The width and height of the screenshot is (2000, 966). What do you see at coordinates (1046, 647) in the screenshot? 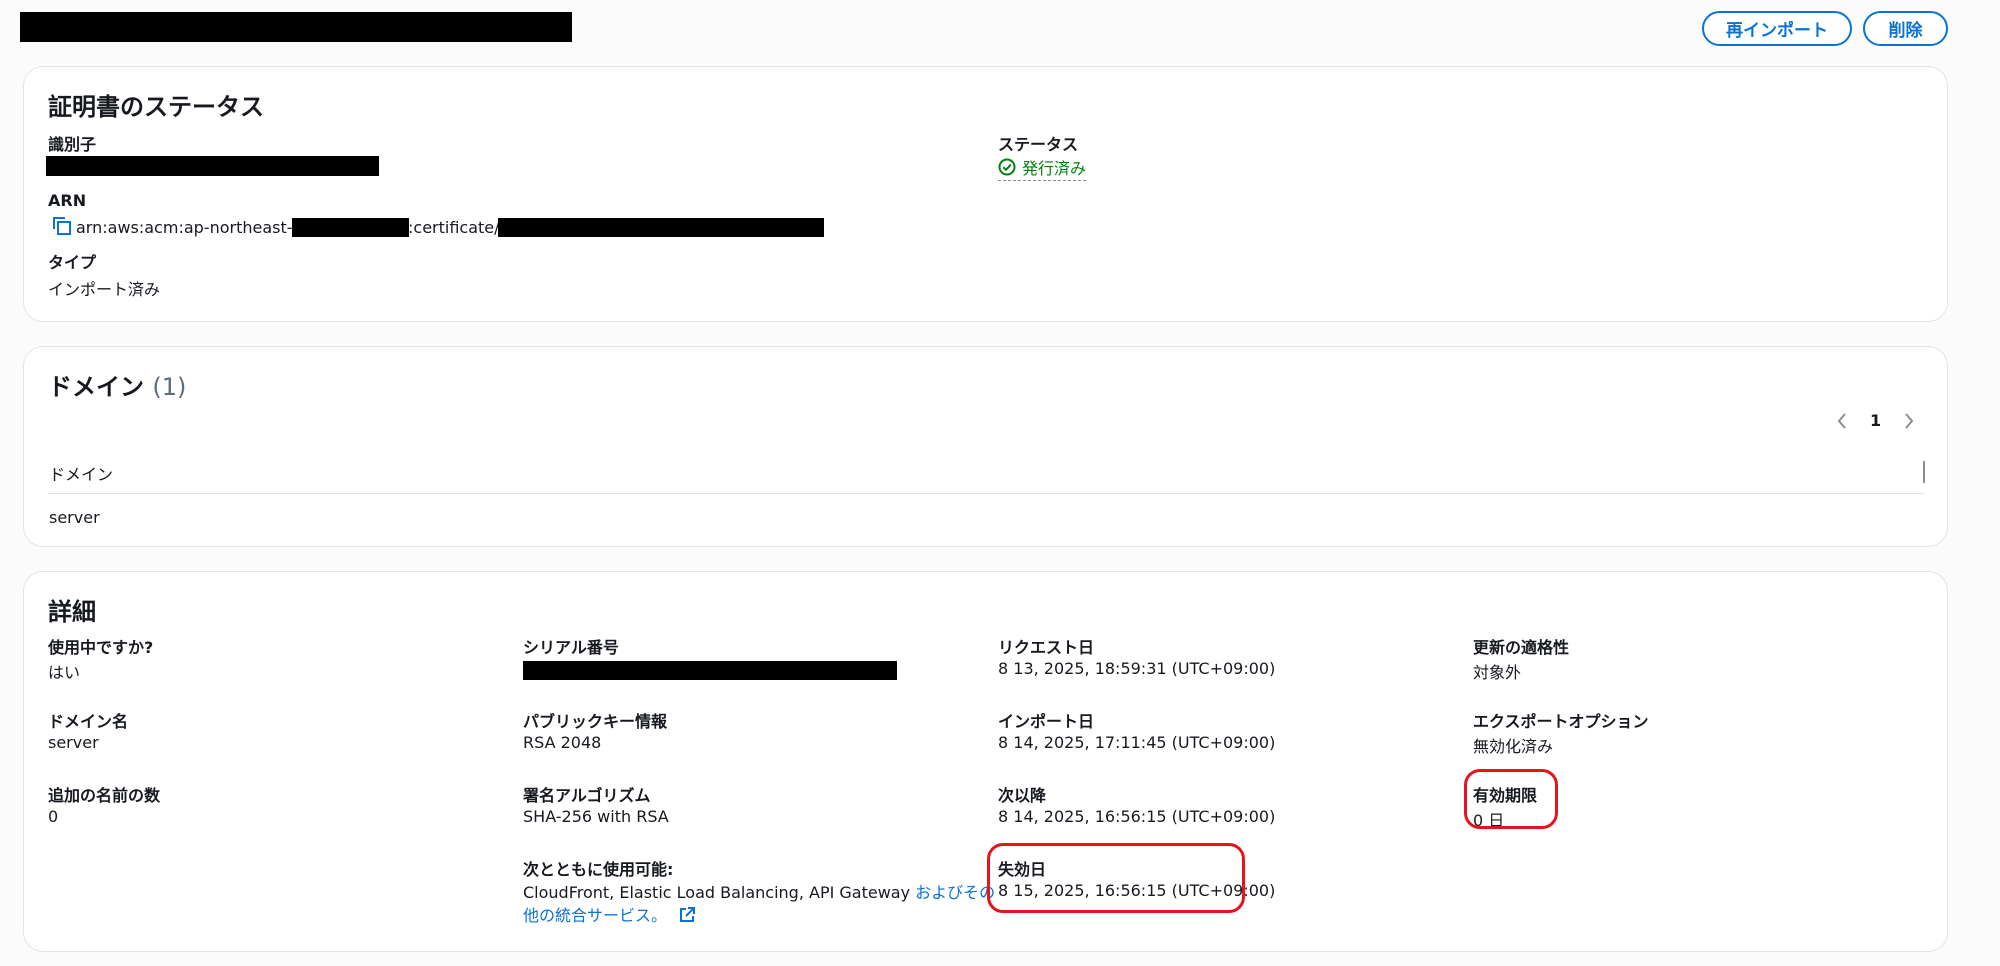
I see `requested-label: リクエスト日` at bounding box center [1046, 647].